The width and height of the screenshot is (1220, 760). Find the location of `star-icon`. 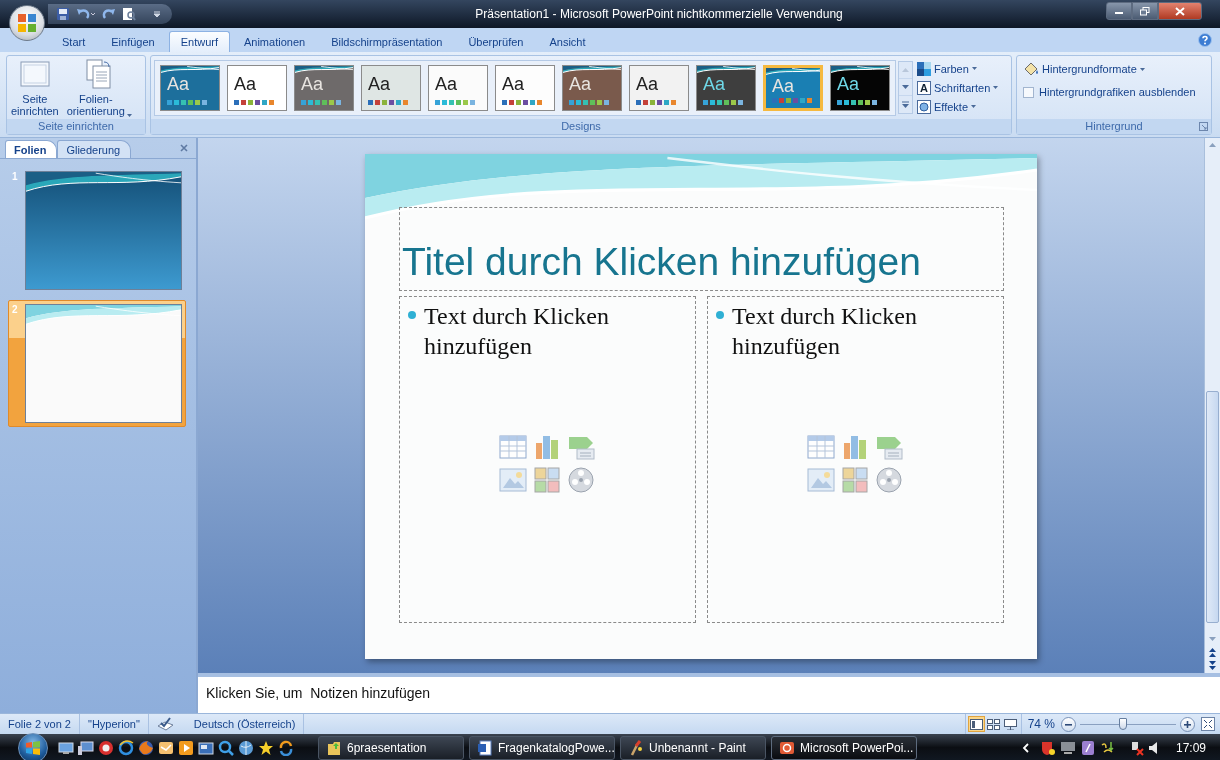

star-icon is located at coordinates (266, 747).